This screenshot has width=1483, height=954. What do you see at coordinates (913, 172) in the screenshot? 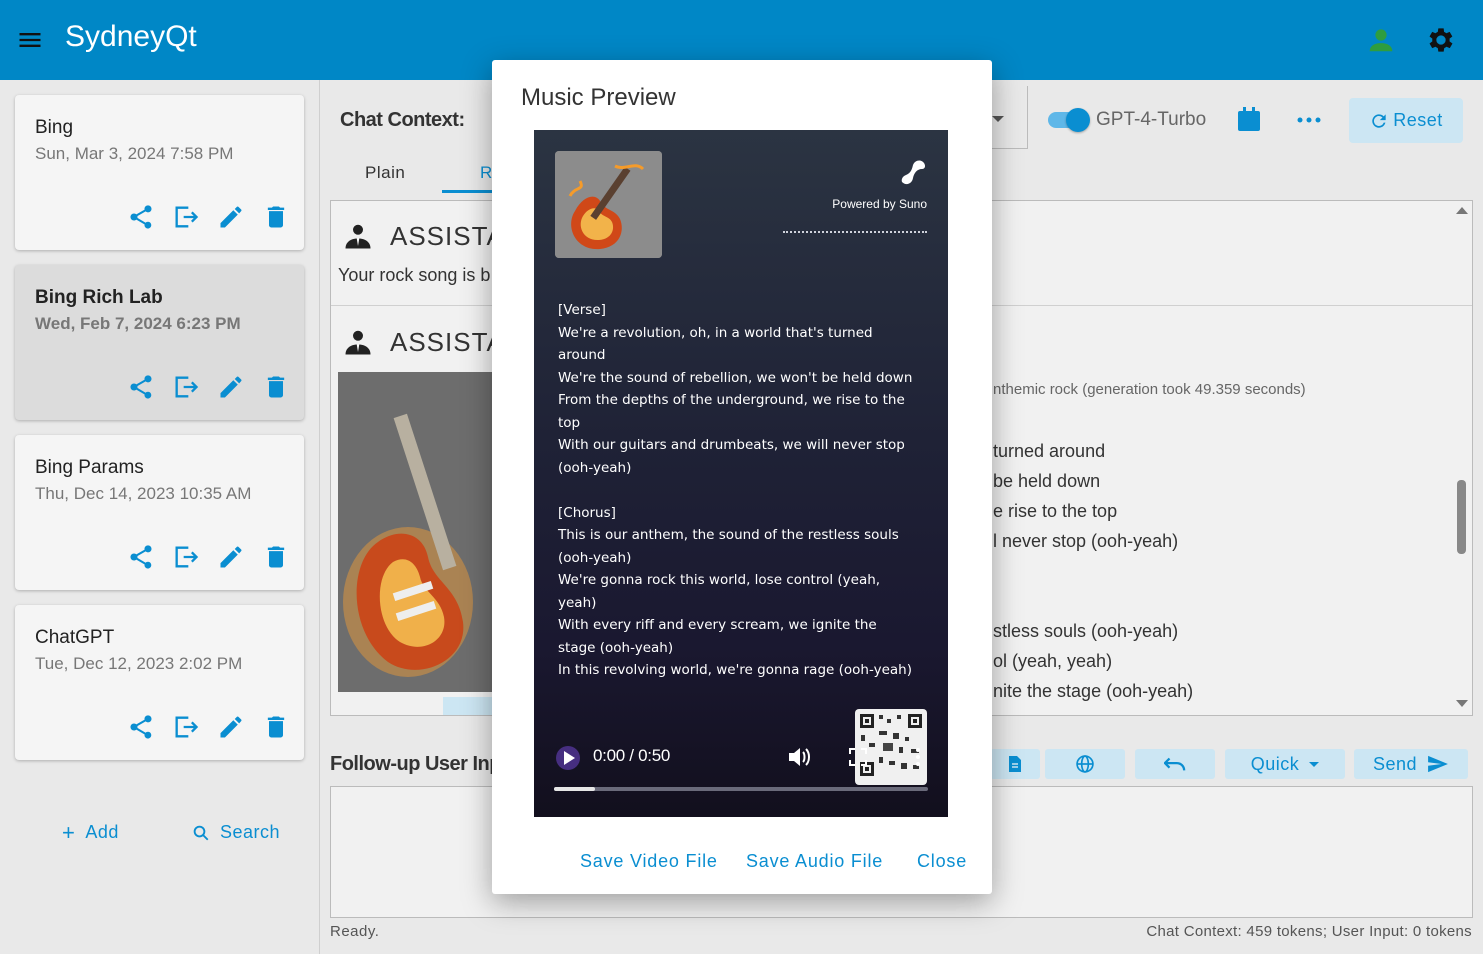
I see `suno-logo` at bounding box center [913, 172].